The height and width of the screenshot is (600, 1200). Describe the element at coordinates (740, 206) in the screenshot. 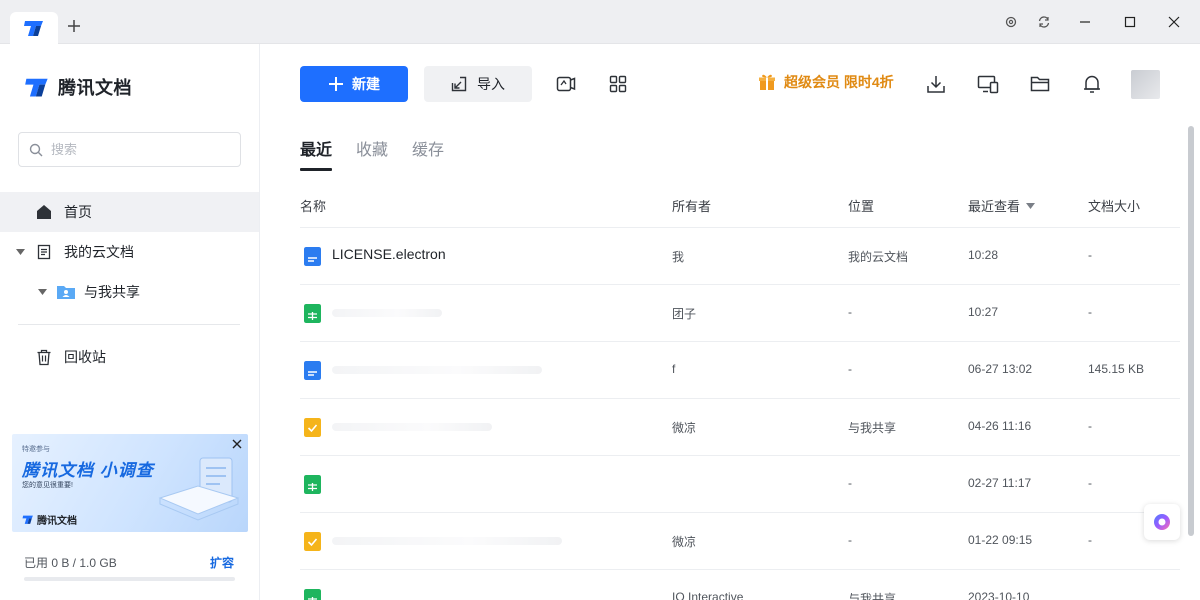

I see `table-header: 名称 所有者 位置 最近查看 文档大小` at that location.